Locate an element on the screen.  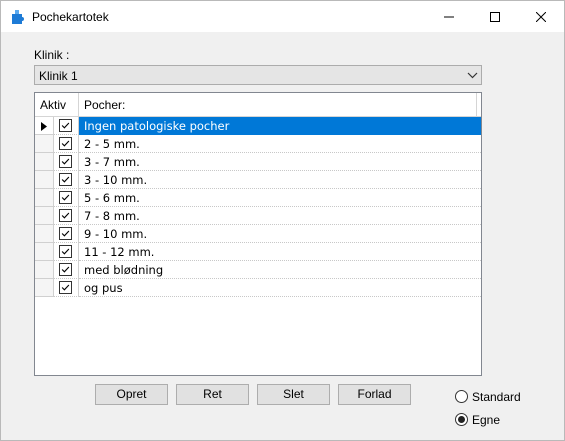
slet-button: Slet is located at coordinates (293, 394).